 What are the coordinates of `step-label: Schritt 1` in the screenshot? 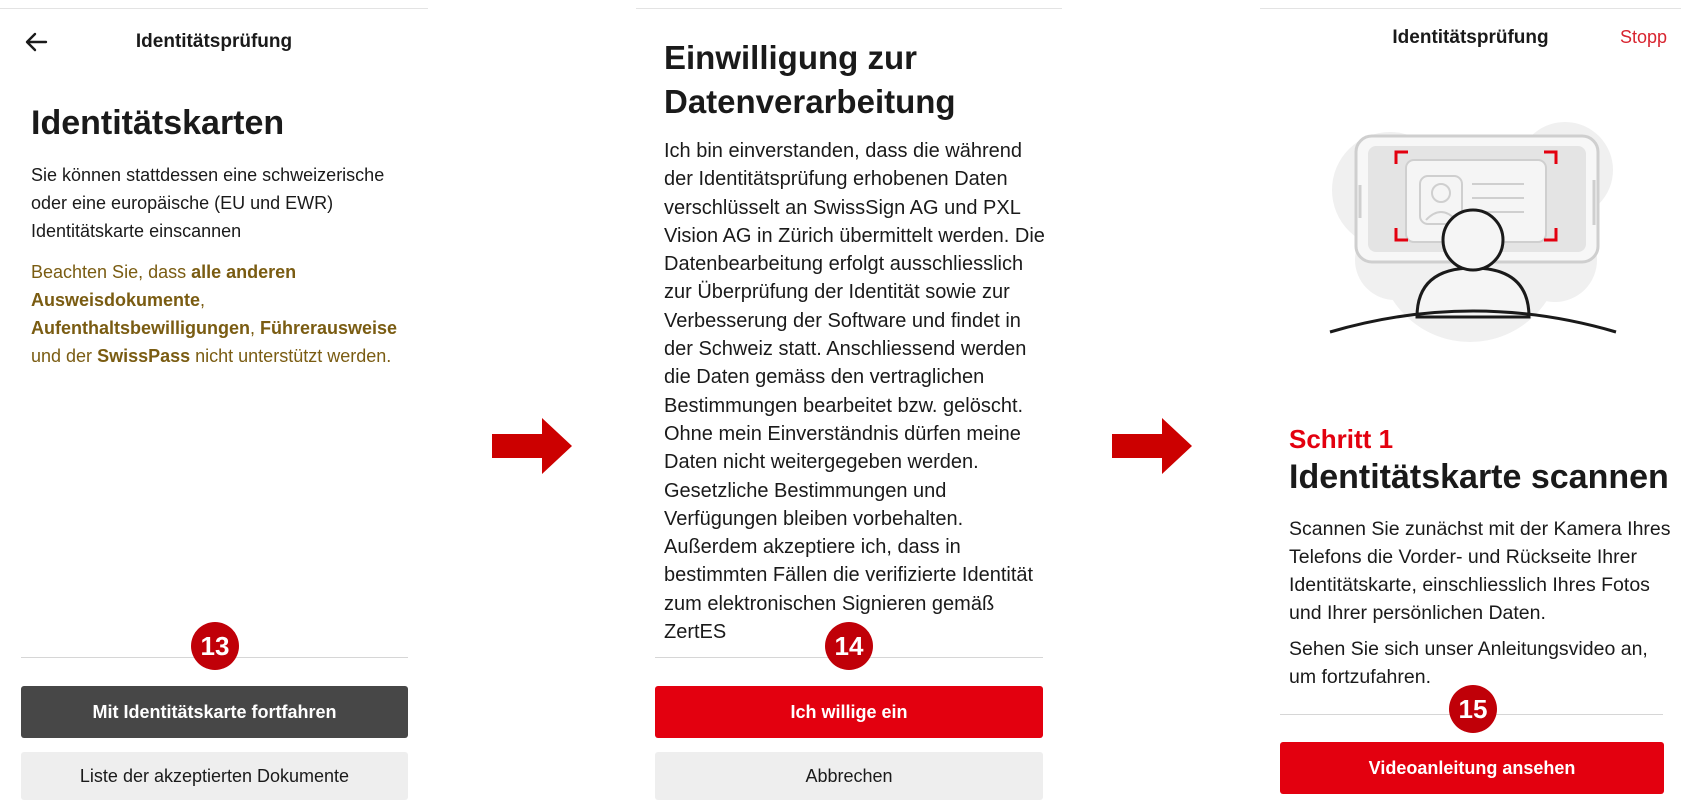 It's located at (1341, 439).